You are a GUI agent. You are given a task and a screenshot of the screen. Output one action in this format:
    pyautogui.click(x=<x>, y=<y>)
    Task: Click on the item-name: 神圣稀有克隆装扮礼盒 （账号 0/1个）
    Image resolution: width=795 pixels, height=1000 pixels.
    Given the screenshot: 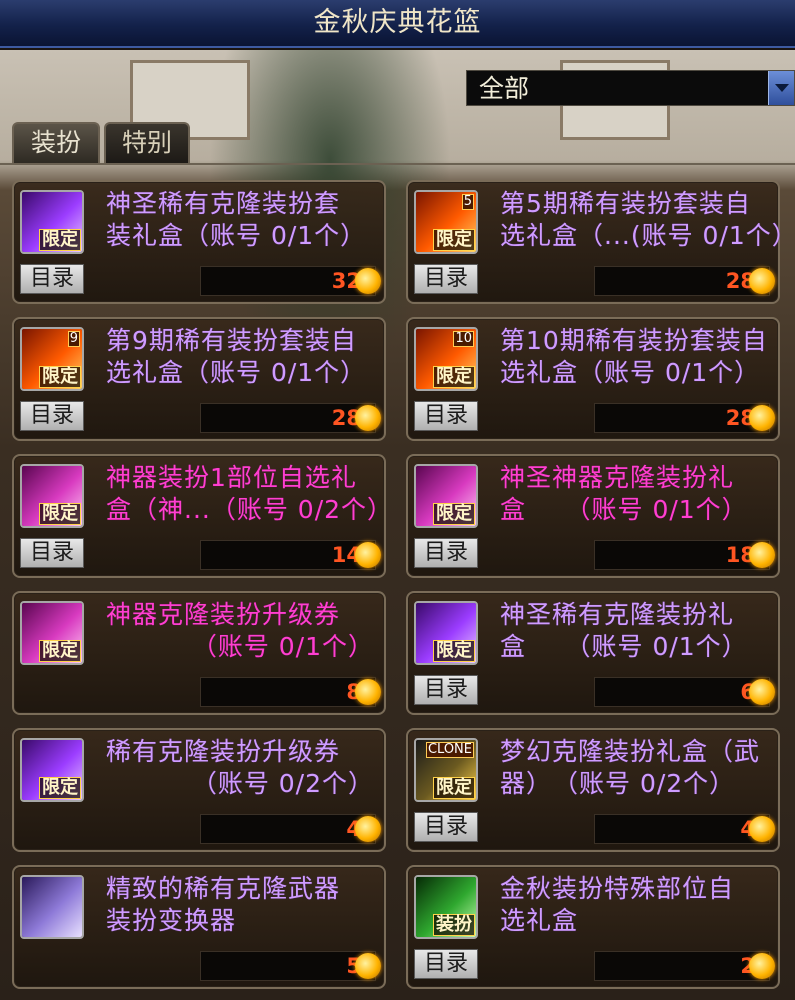 What is the action you would take?
    pyautogui.click(x=636, y=631)
    